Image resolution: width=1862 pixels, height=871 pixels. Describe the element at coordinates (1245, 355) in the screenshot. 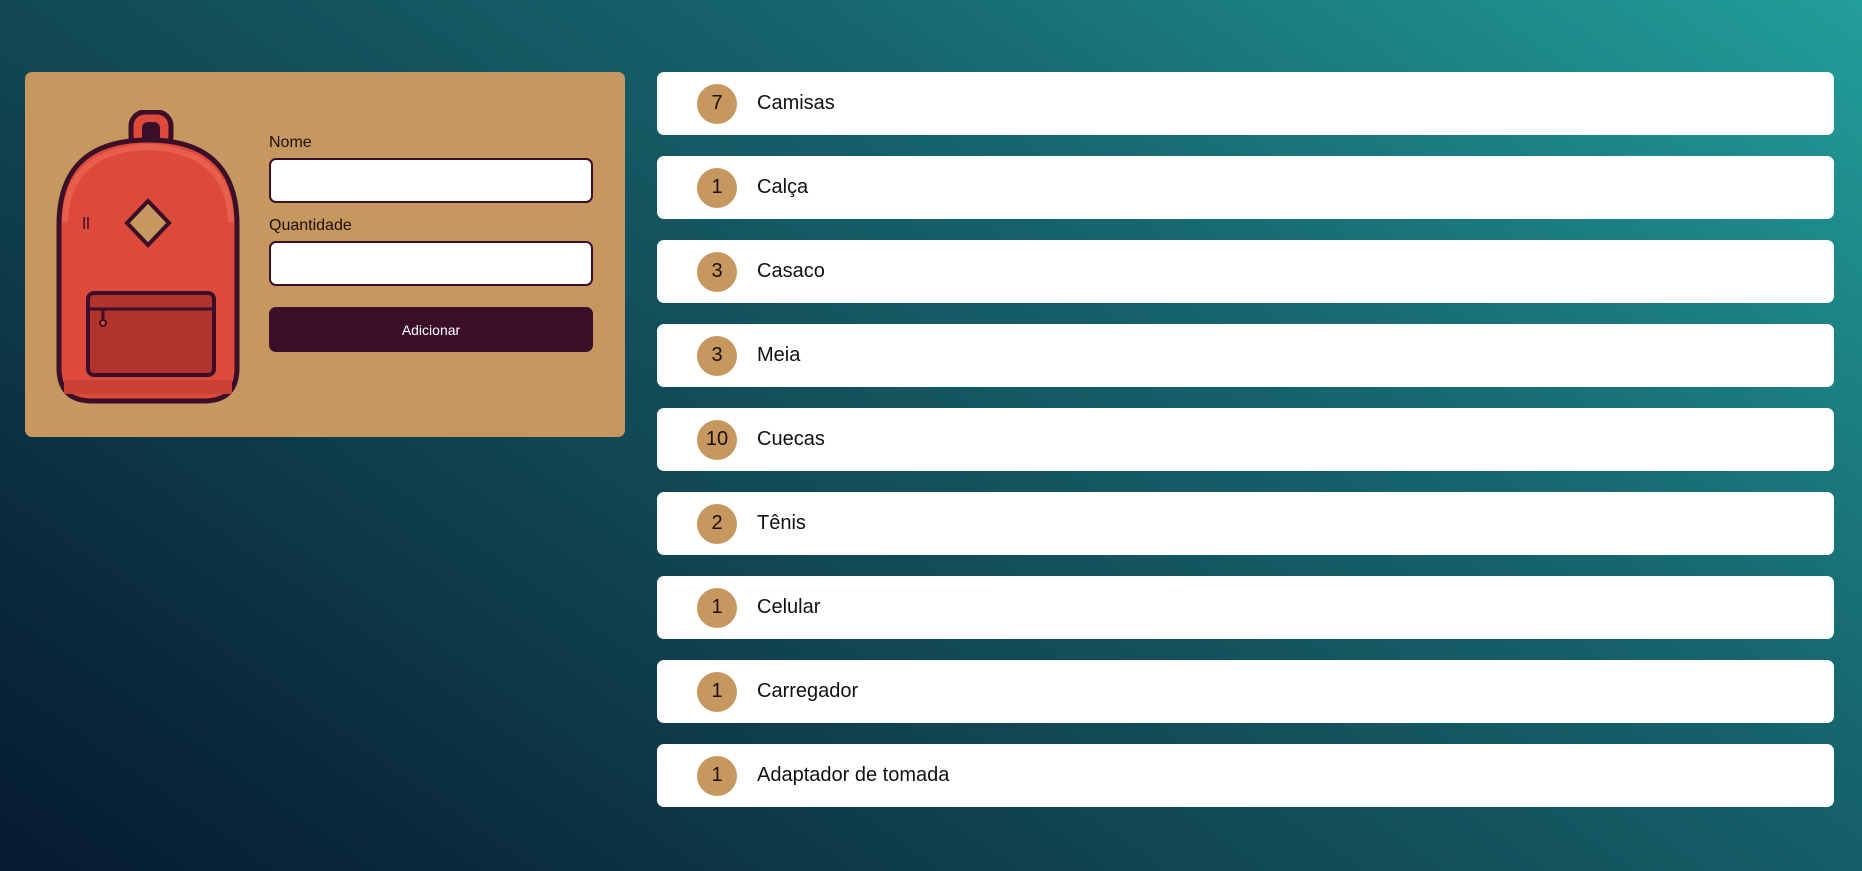

I see `list-item: 3 Meia` at that location.